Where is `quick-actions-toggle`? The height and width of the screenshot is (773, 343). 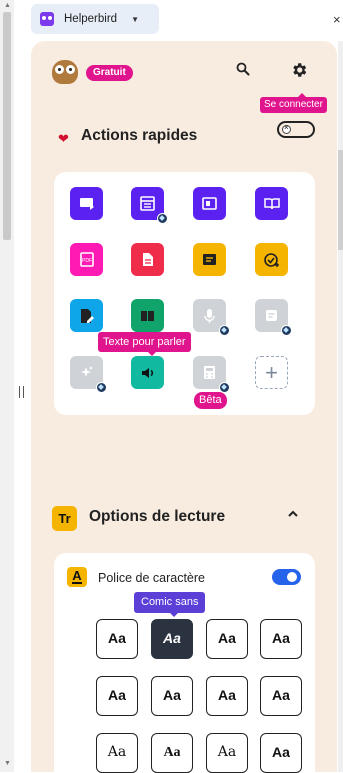 quick-actions-toggle is located at coordinates (296, 129).